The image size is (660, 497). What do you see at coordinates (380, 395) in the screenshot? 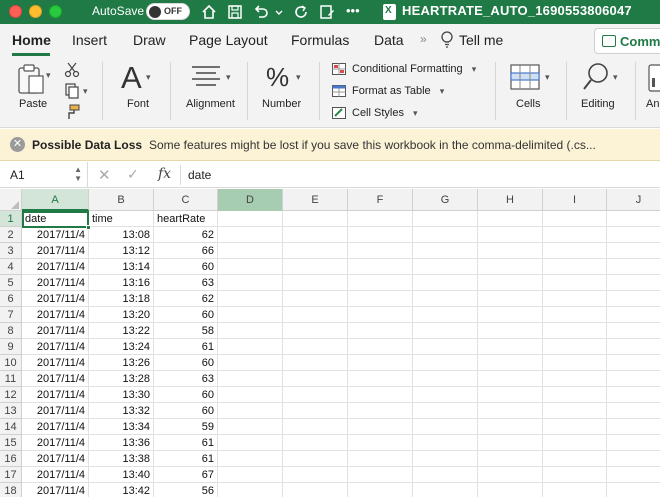
I see `cell-f12` at bounding box center [380, 395].